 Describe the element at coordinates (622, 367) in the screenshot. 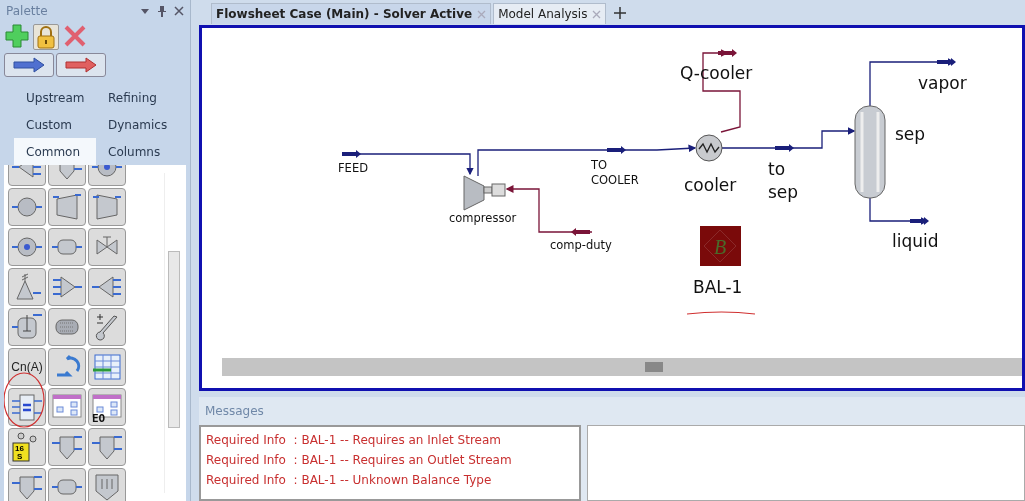

I see `scrollbar` at that location.